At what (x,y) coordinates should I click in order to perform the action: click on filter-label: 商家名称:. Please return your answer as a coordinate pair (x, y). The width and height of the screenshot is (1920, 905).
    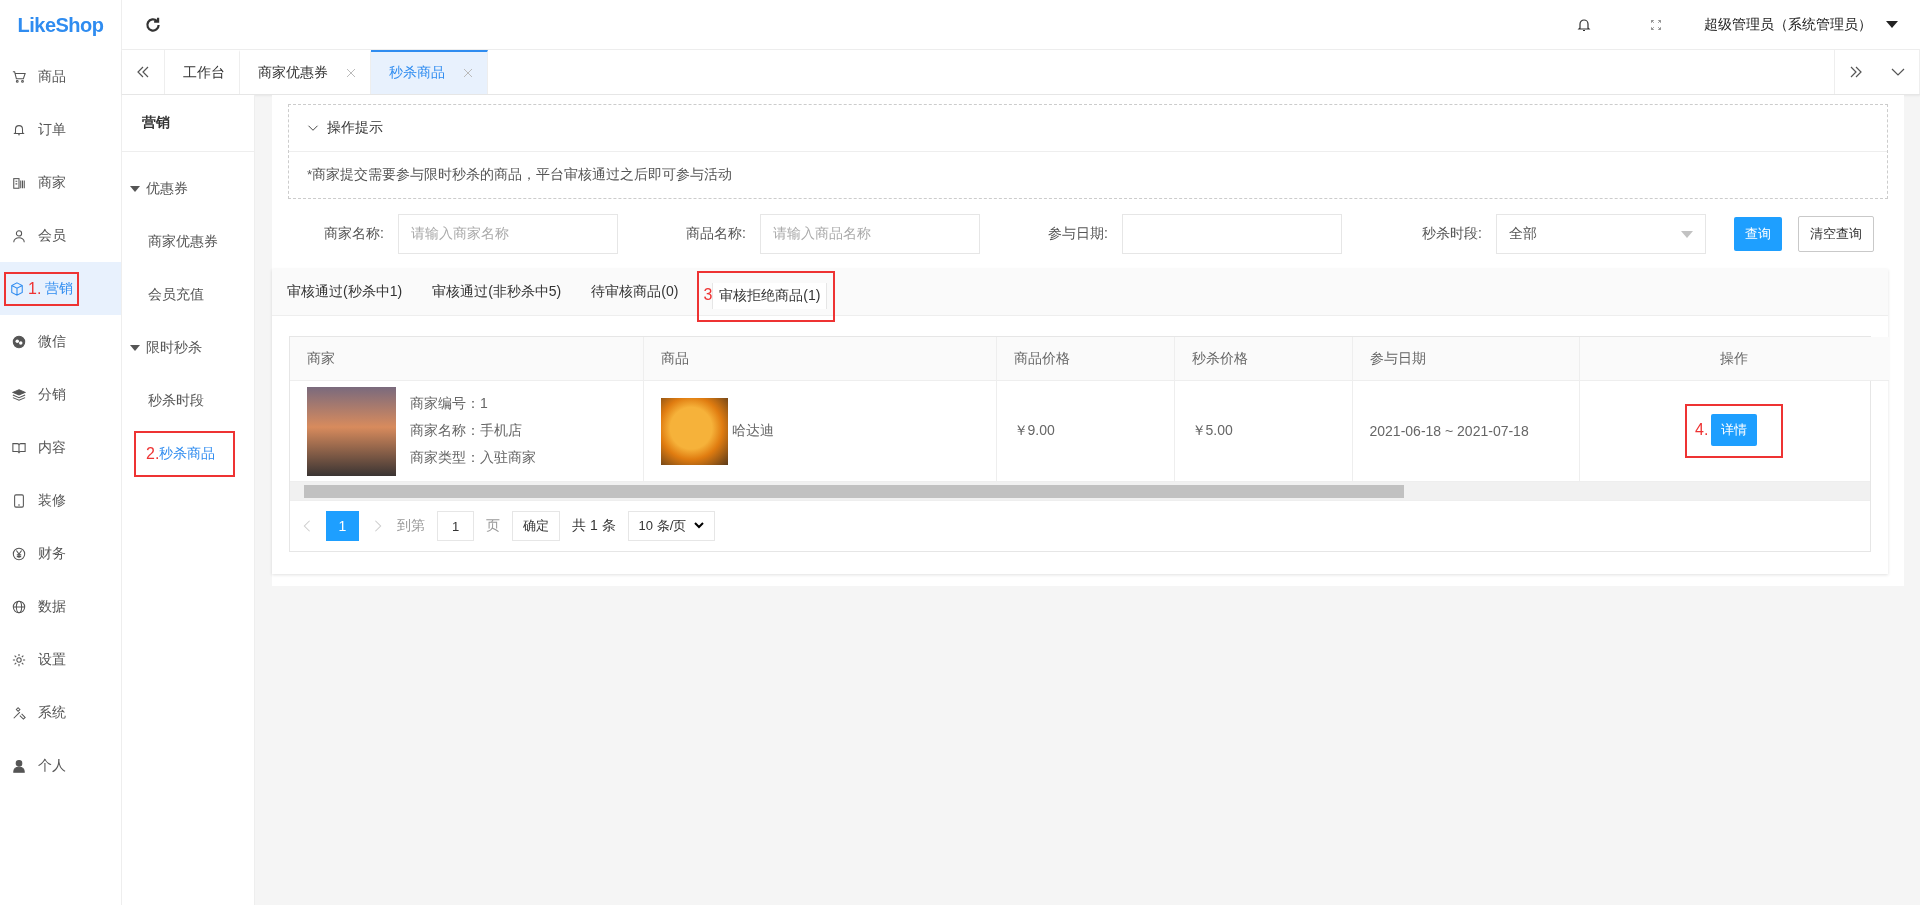
    Looking at the image, I should click on (354, 234).